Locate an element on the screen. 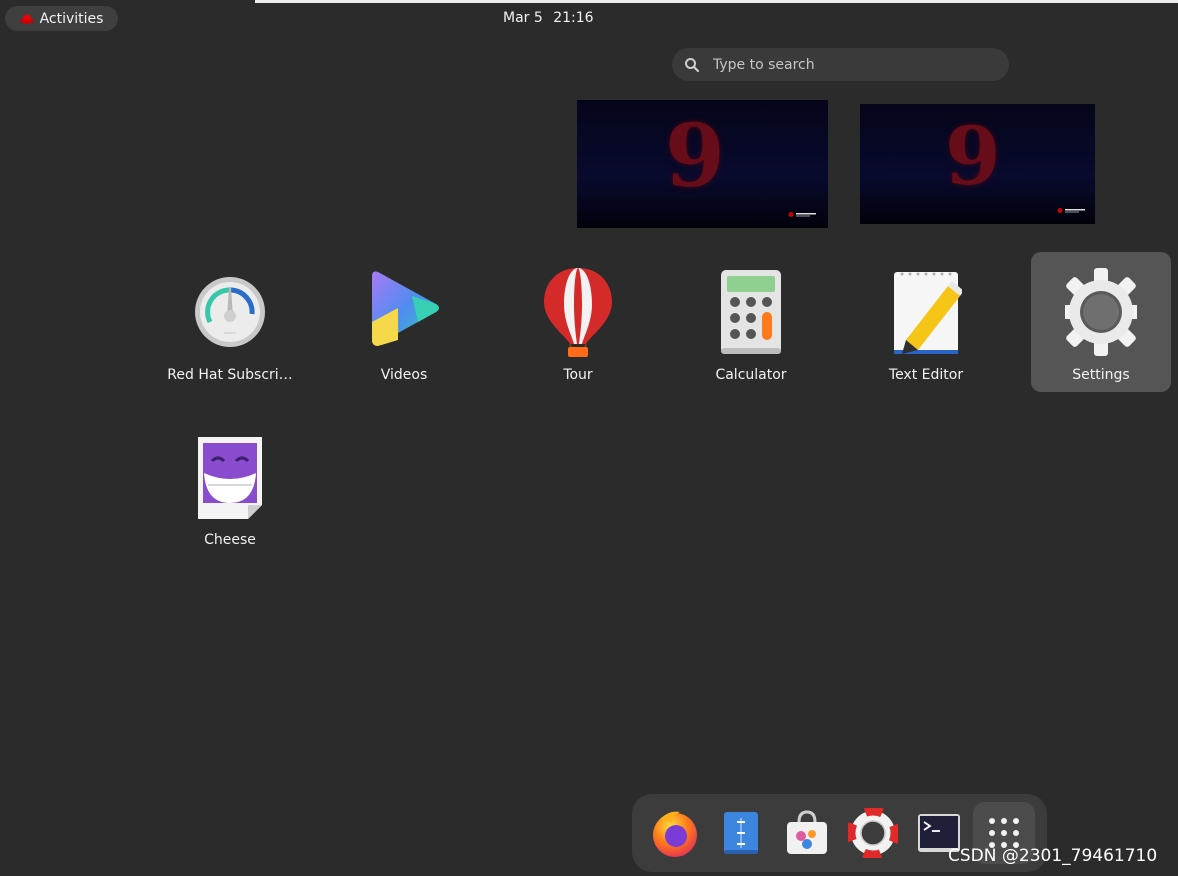 This screenshot has height=876, width=1178. top-bar: Activities Mar 5 21:16 is located at coordinates (589, 18).